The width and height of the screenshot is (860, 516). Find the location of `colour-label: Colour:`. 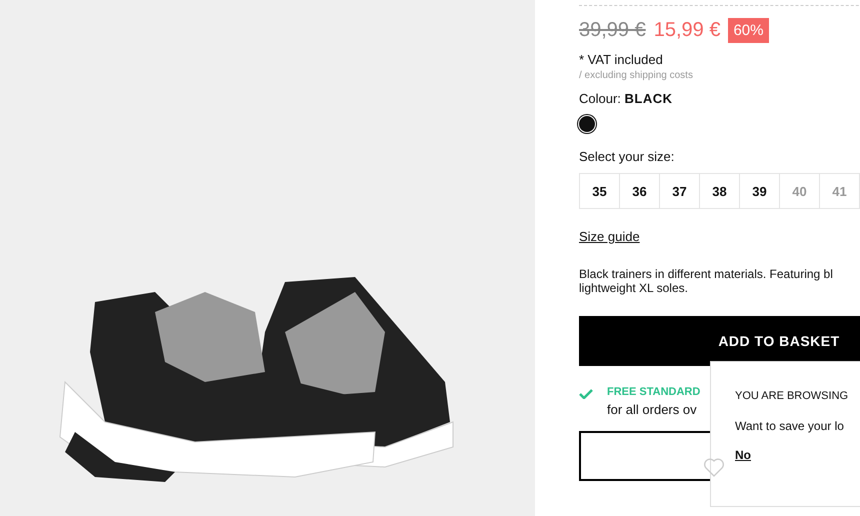

colour-label: Colour: is located at coordinates (600, 98).